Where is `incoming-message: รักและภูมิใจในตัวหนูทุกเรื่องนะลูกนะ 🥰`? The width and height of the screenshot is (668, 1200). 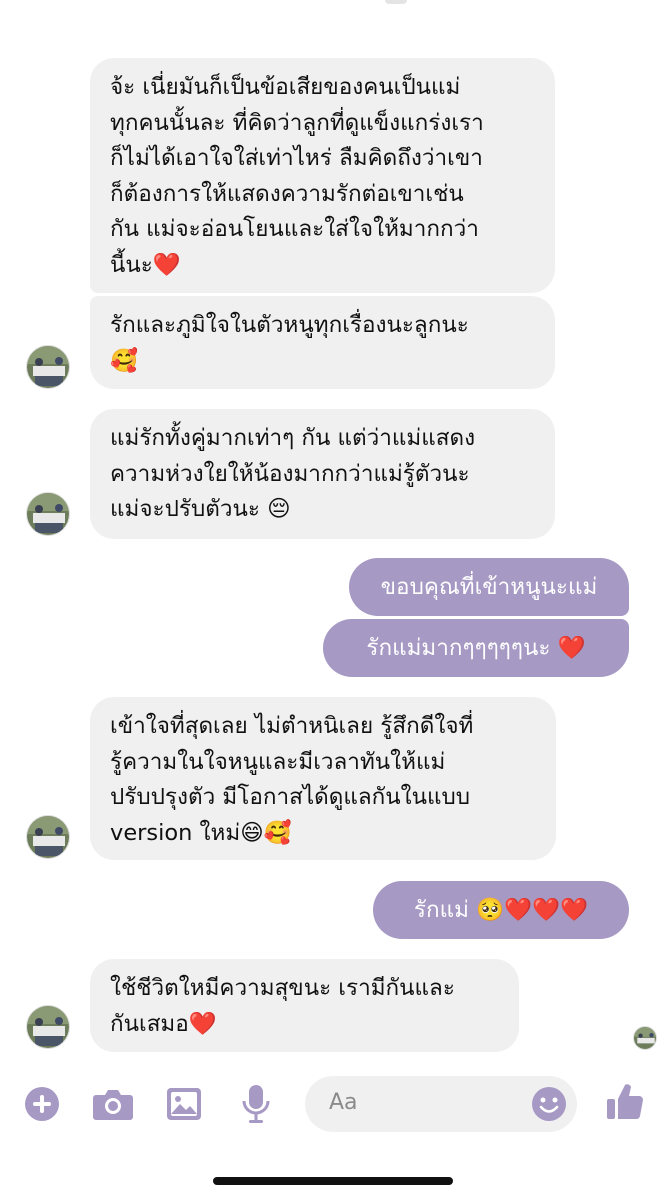 incoming-message: รักและภูมิใจในตัวหนูทุกเรื่องนะลูกนะ 🥰 is located at coordinates (322, 342).